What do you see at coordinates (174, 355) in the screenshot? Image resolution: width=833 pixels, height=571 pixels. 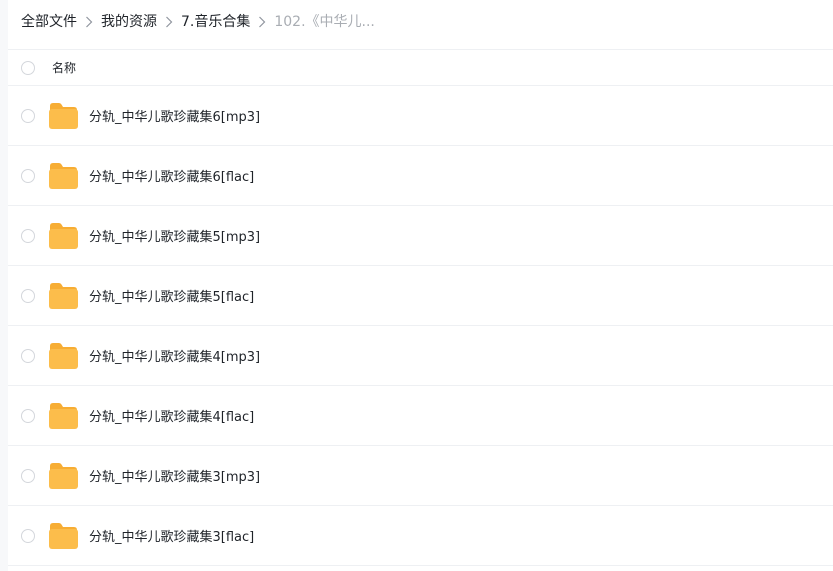 I see `file-name: 分轨_中华儿歌珍藏集4[mp3]` at bounding box center [174, 355].